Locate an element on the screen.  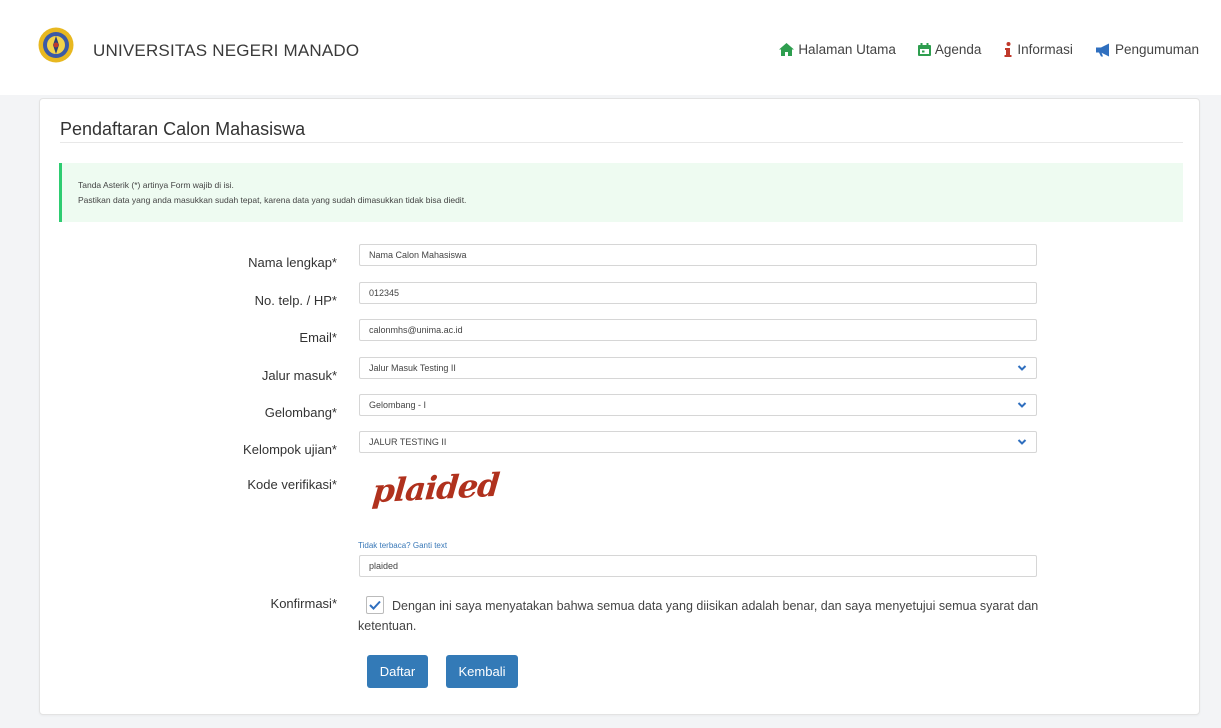
gelombang-select: Gelombang - I is located at coordinates (698, 405).